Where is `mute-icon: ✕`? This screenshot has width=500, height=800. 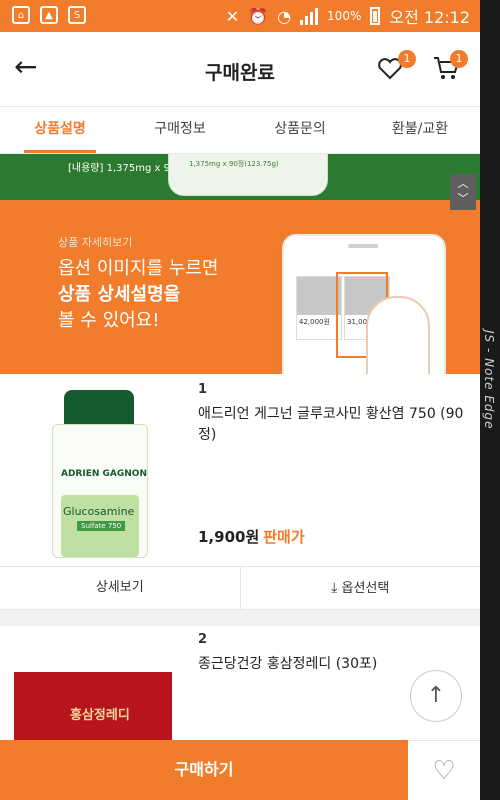 mute-icon: ✕ is located at coordinates (232, 16).